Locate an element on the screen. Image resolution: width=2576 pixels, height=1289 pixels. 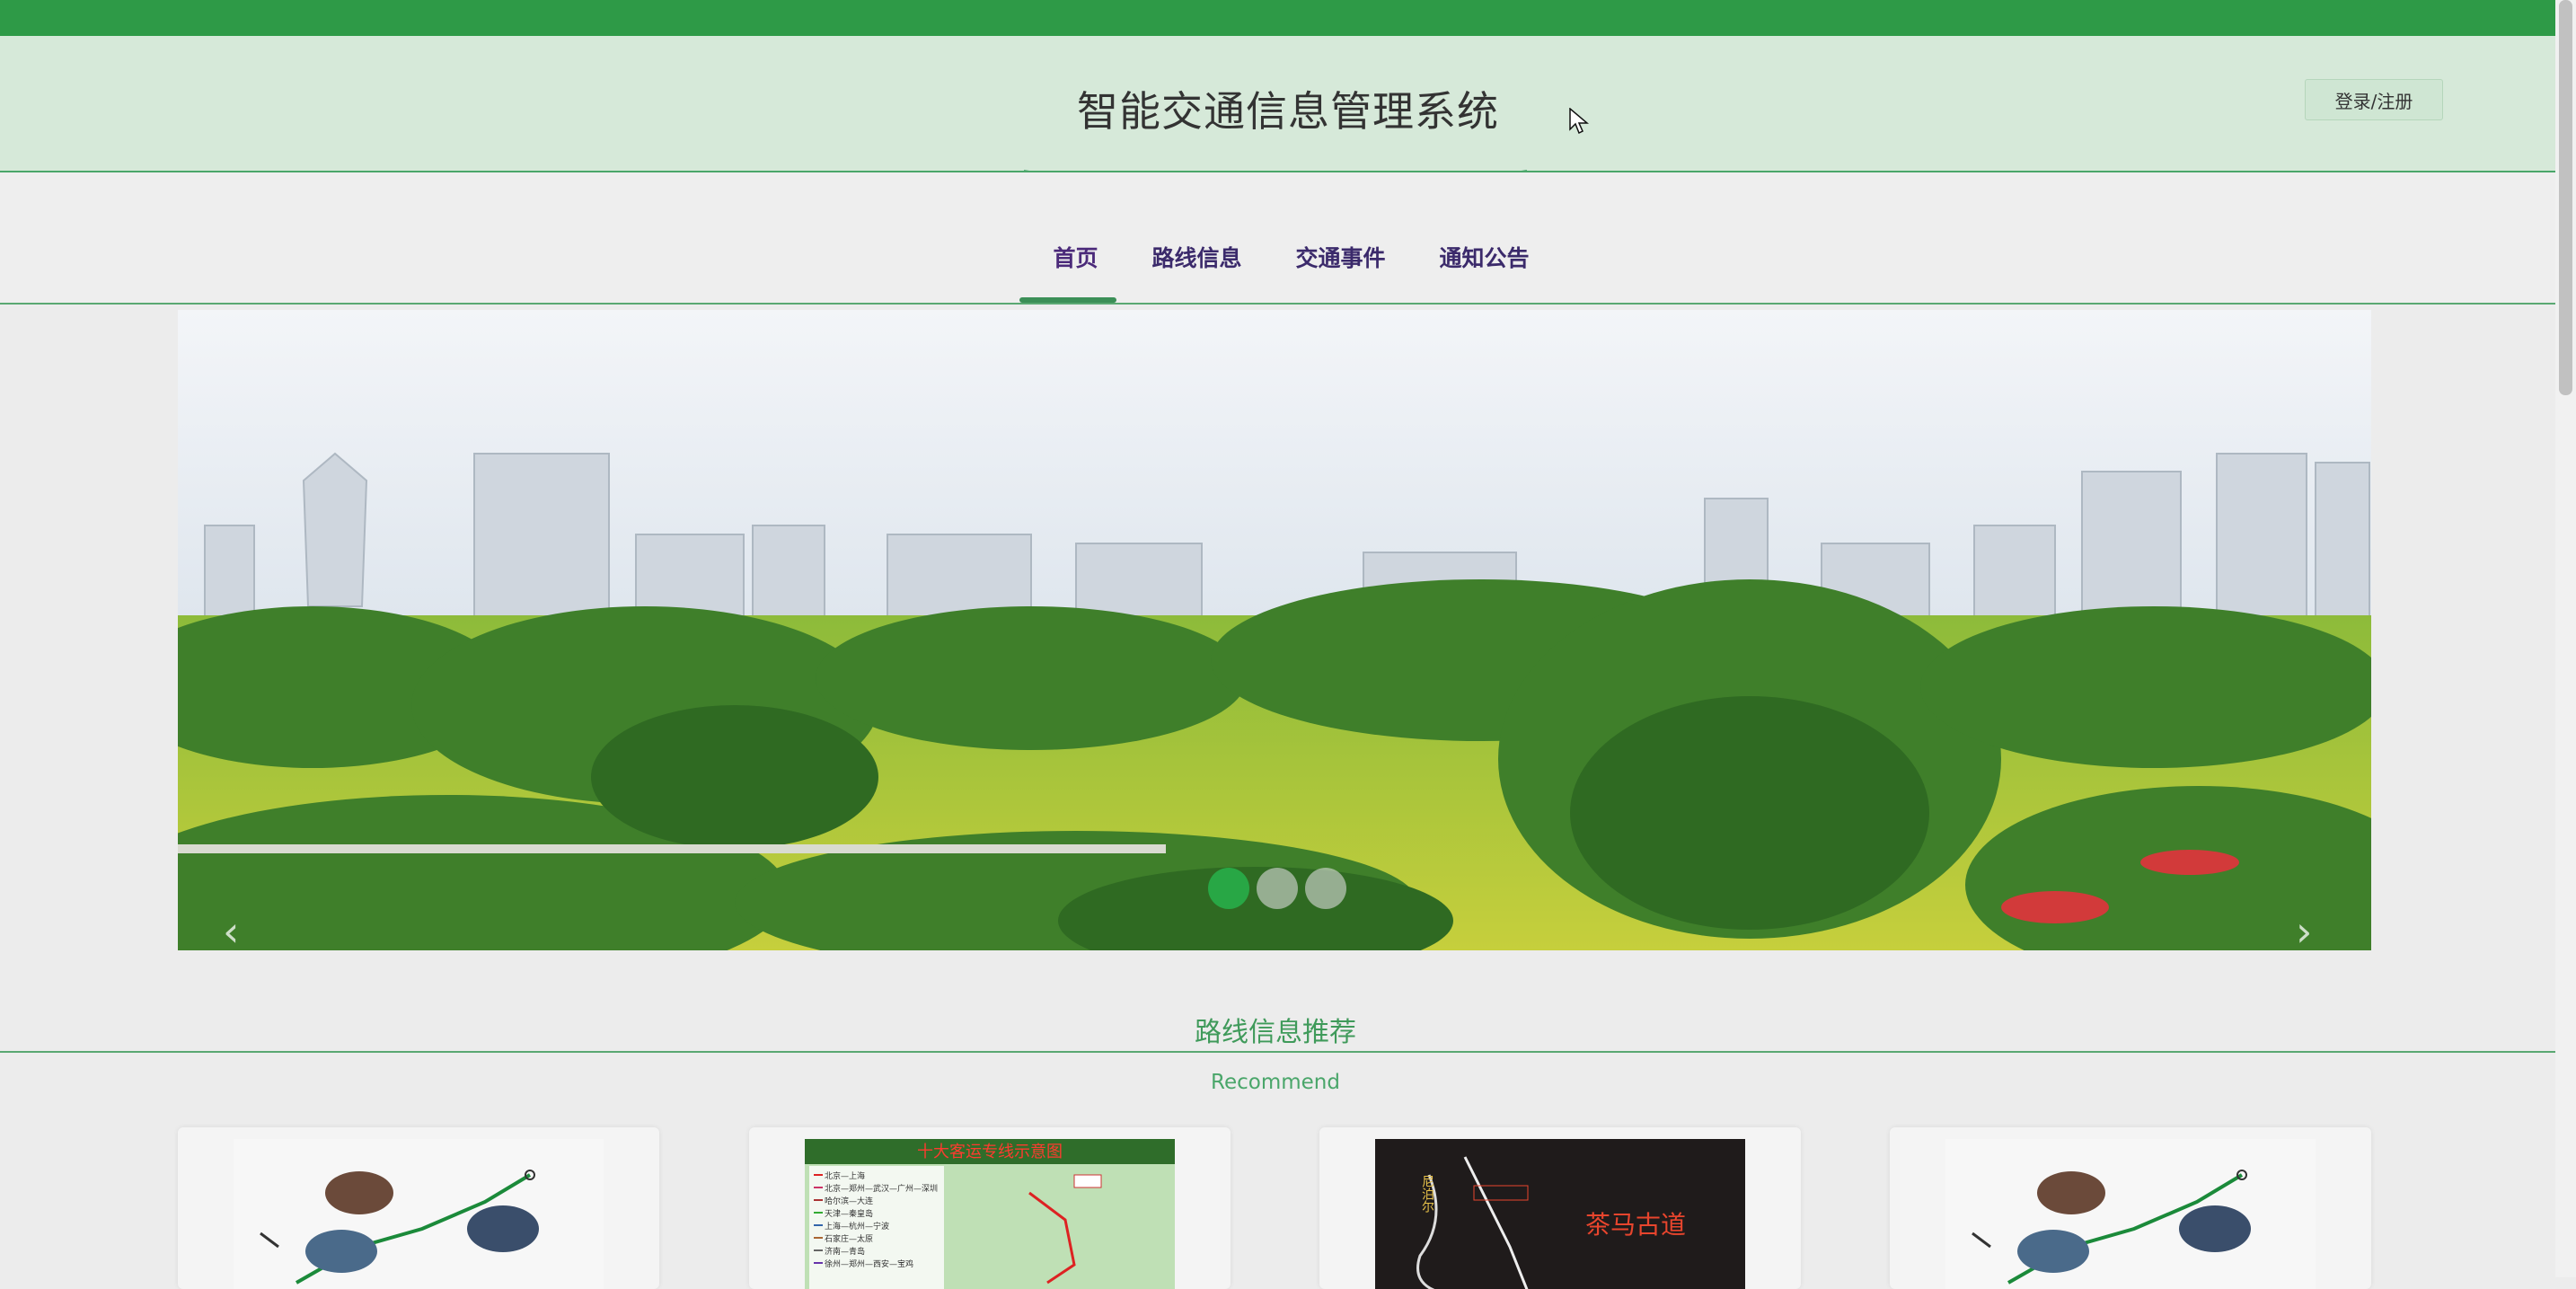
rail-legend-4: 天津—秦皇岛 is located at coordinates (849, 1214).